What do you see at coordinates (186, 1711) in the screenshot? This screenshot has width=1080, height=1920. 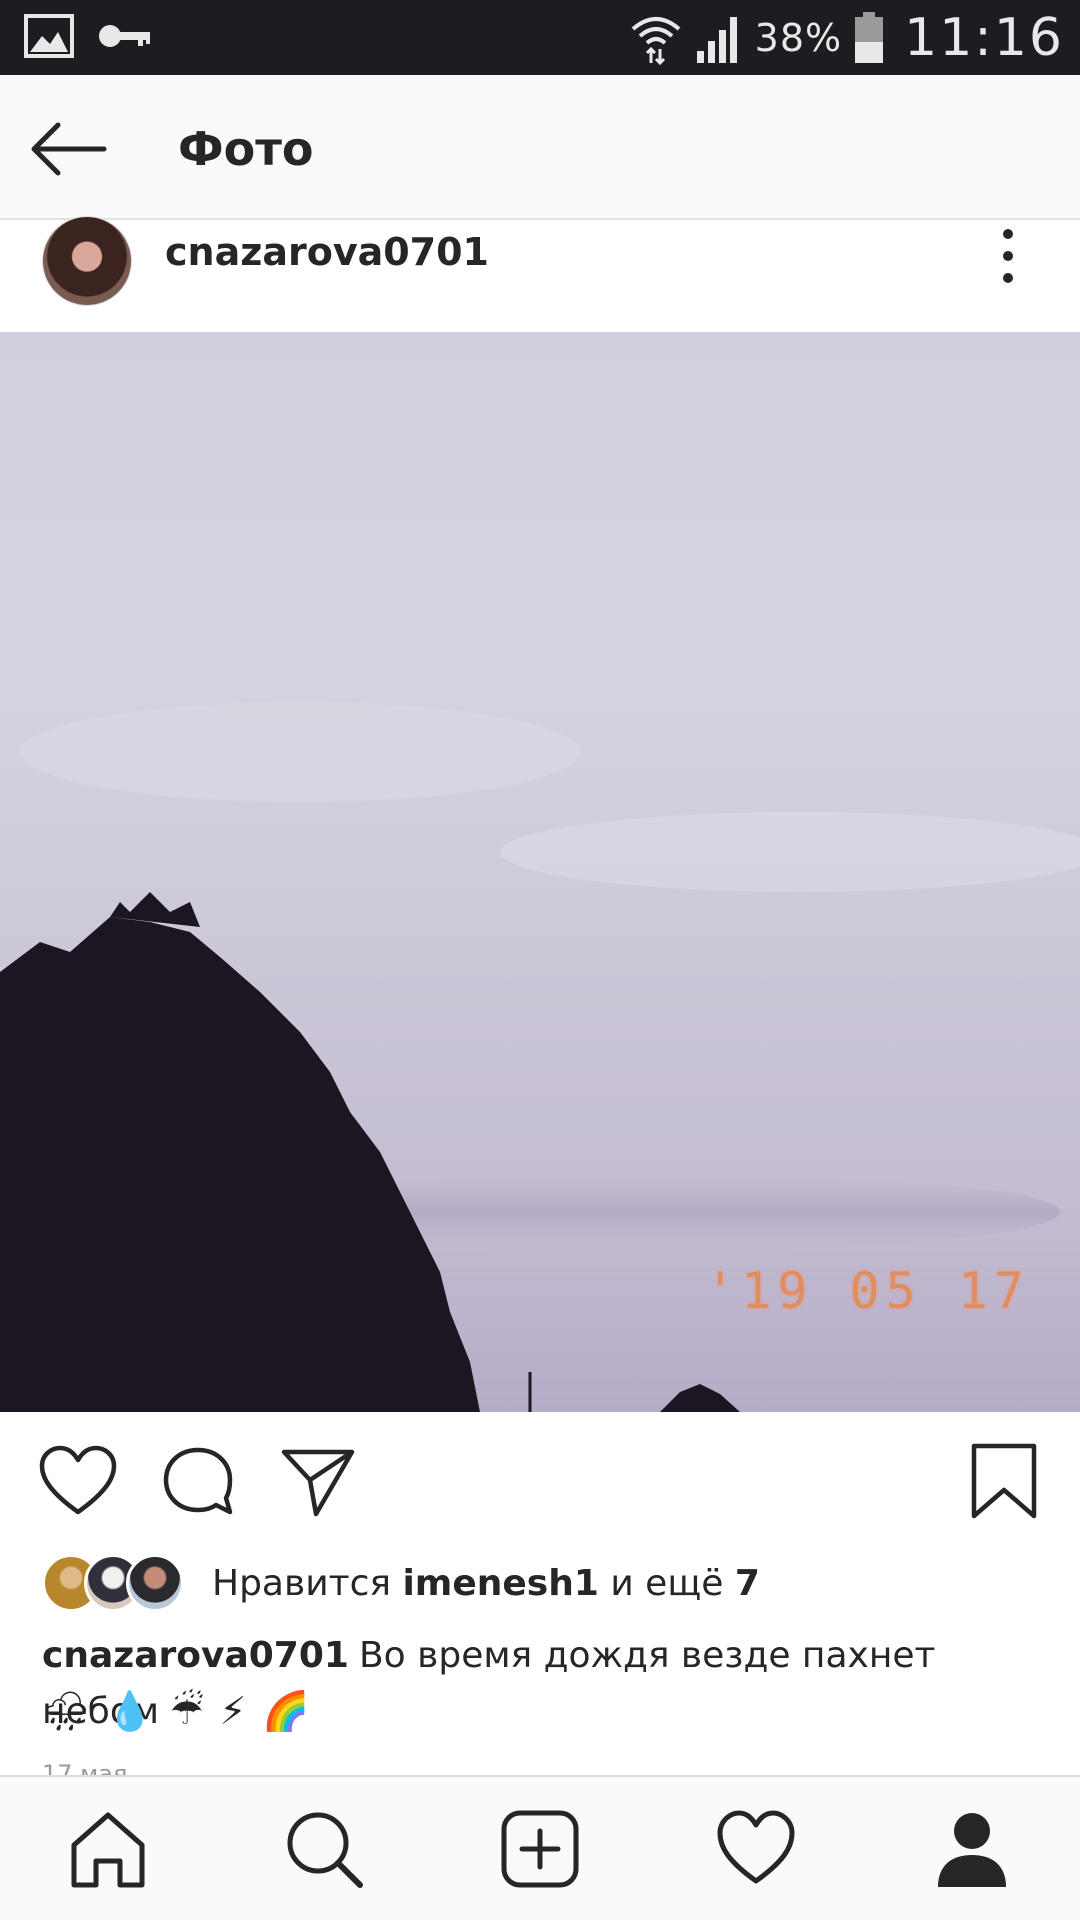 I see `umbrella-emoji: ☔` at bounding box center [186, 1711].